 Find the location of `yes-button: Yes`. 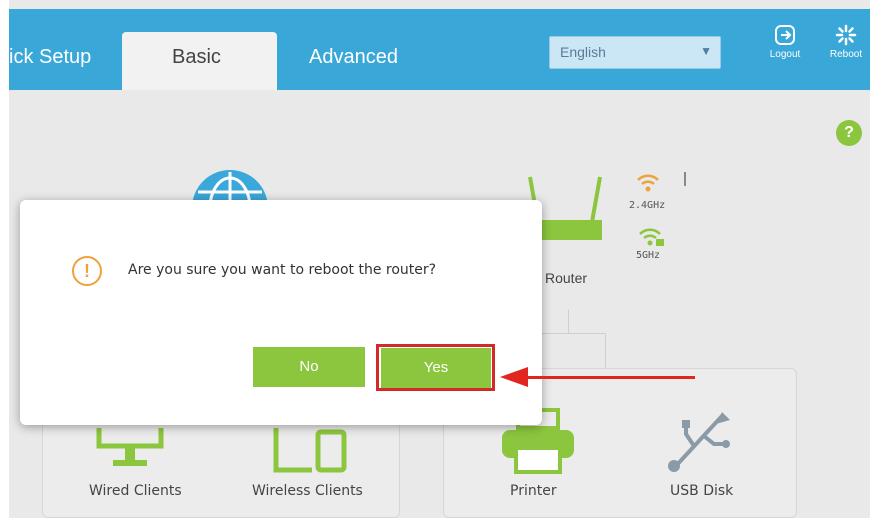

yes-button: Yes is located at coordinates (436, 368).